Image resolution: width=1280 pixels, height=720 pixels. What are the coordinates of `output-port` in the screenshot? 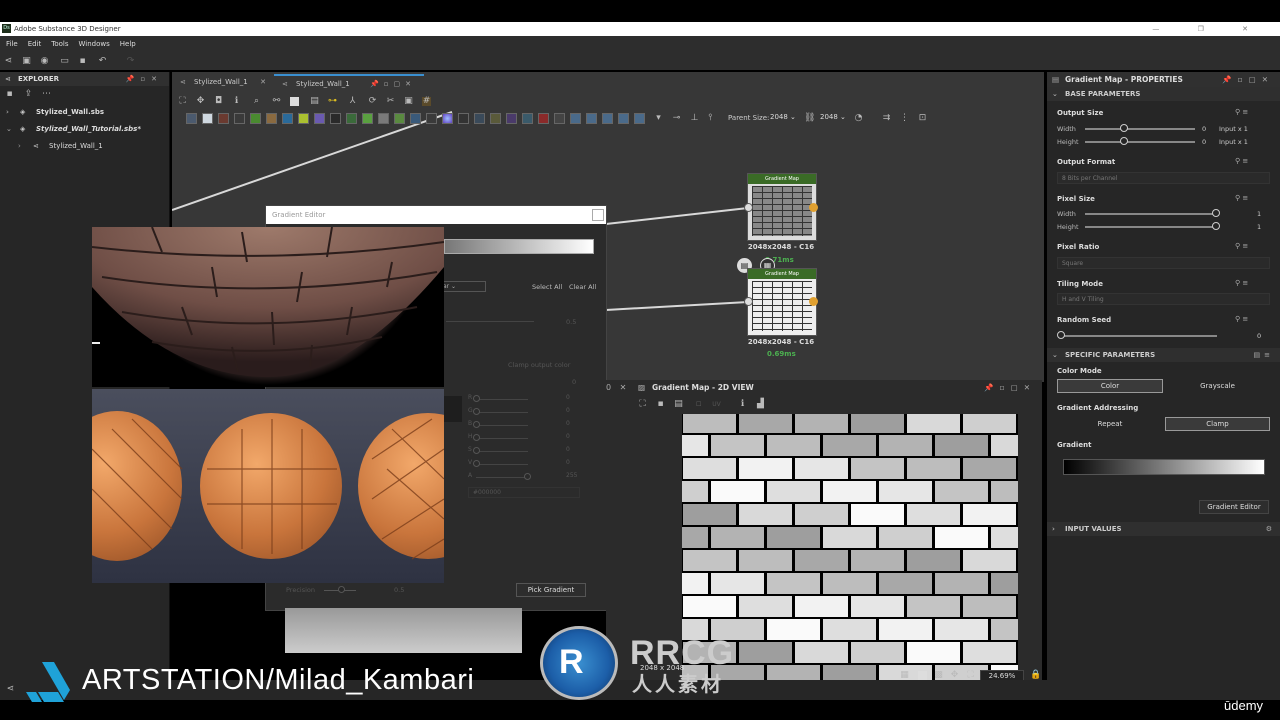 It's located at (813, 301).